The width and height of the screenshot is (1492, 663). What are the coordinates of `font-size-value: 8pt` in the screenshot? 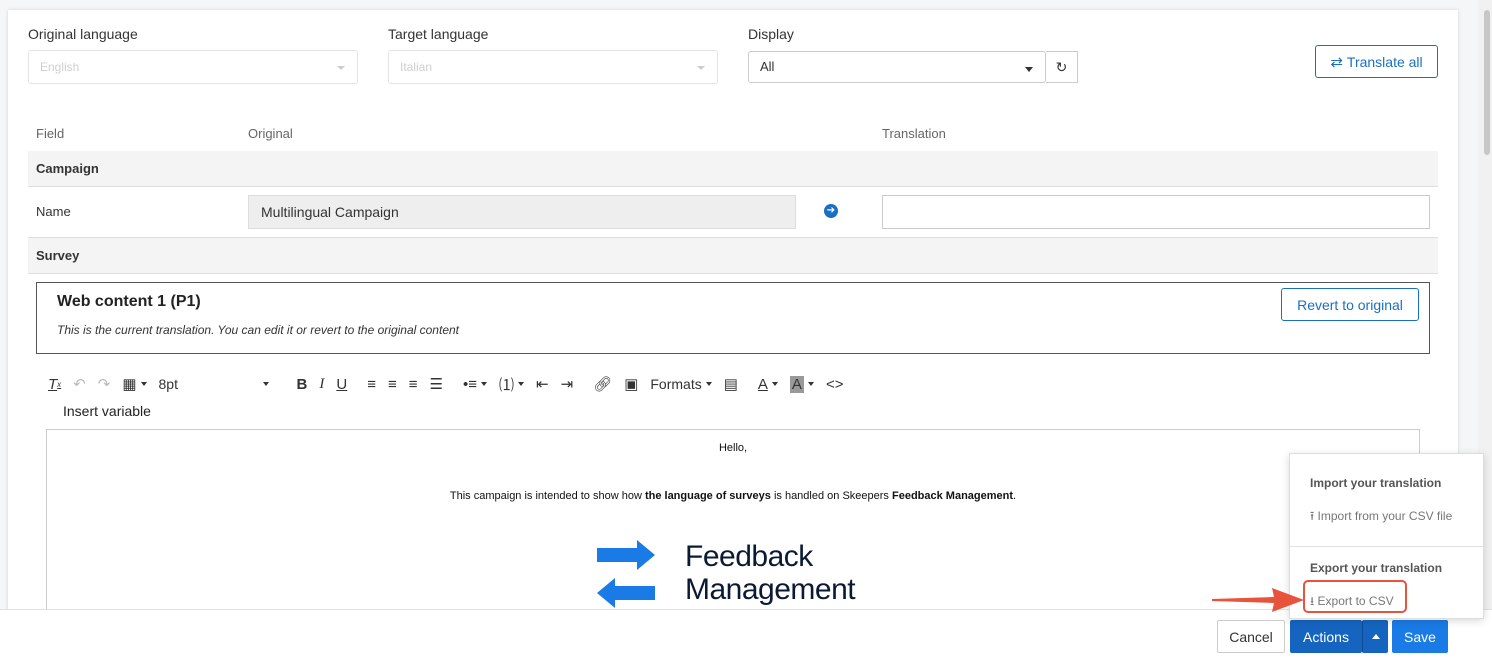 It's located at (168, 384).